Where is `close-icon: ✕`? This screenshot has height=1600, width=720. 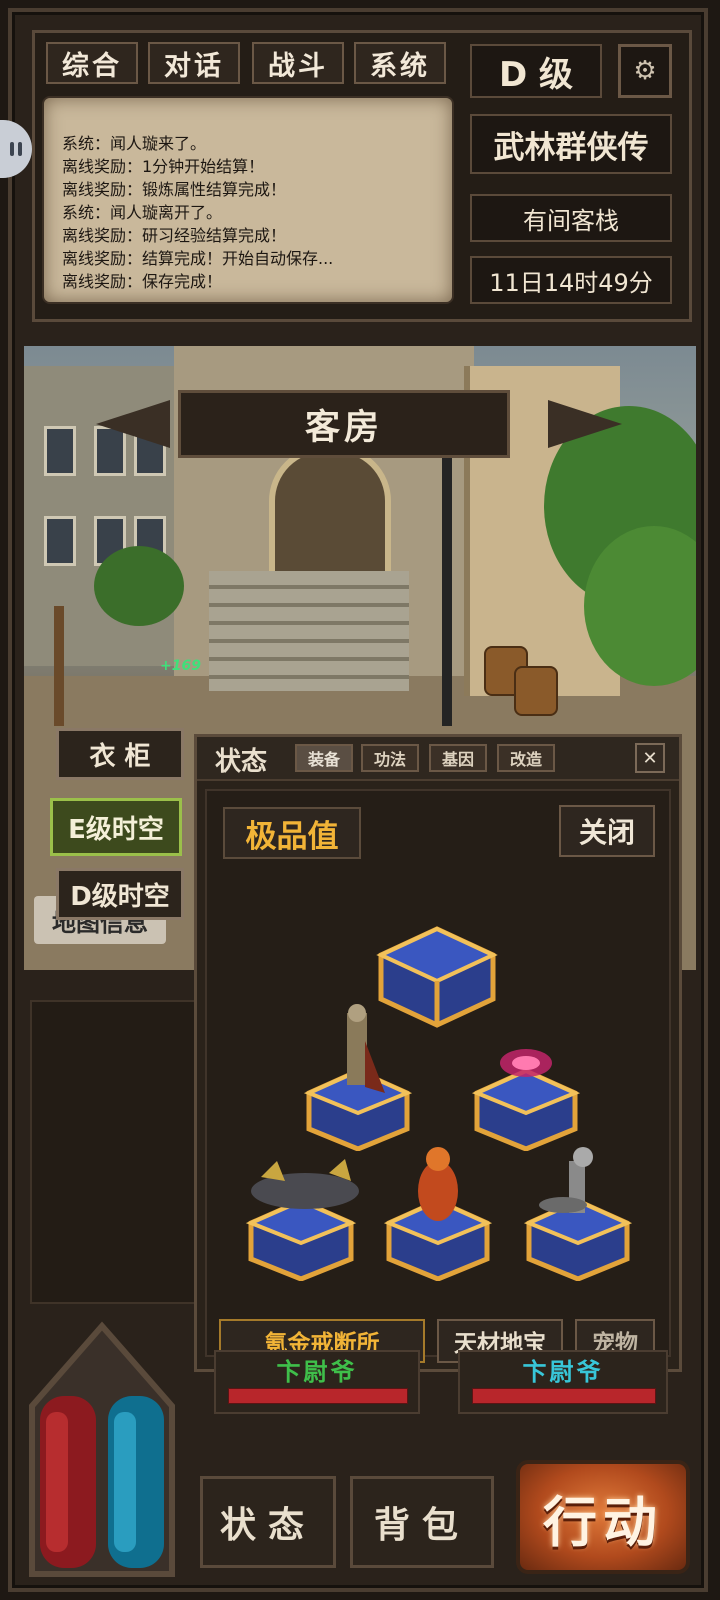 close-icon: ✕ is located at coordinates (650, 758).